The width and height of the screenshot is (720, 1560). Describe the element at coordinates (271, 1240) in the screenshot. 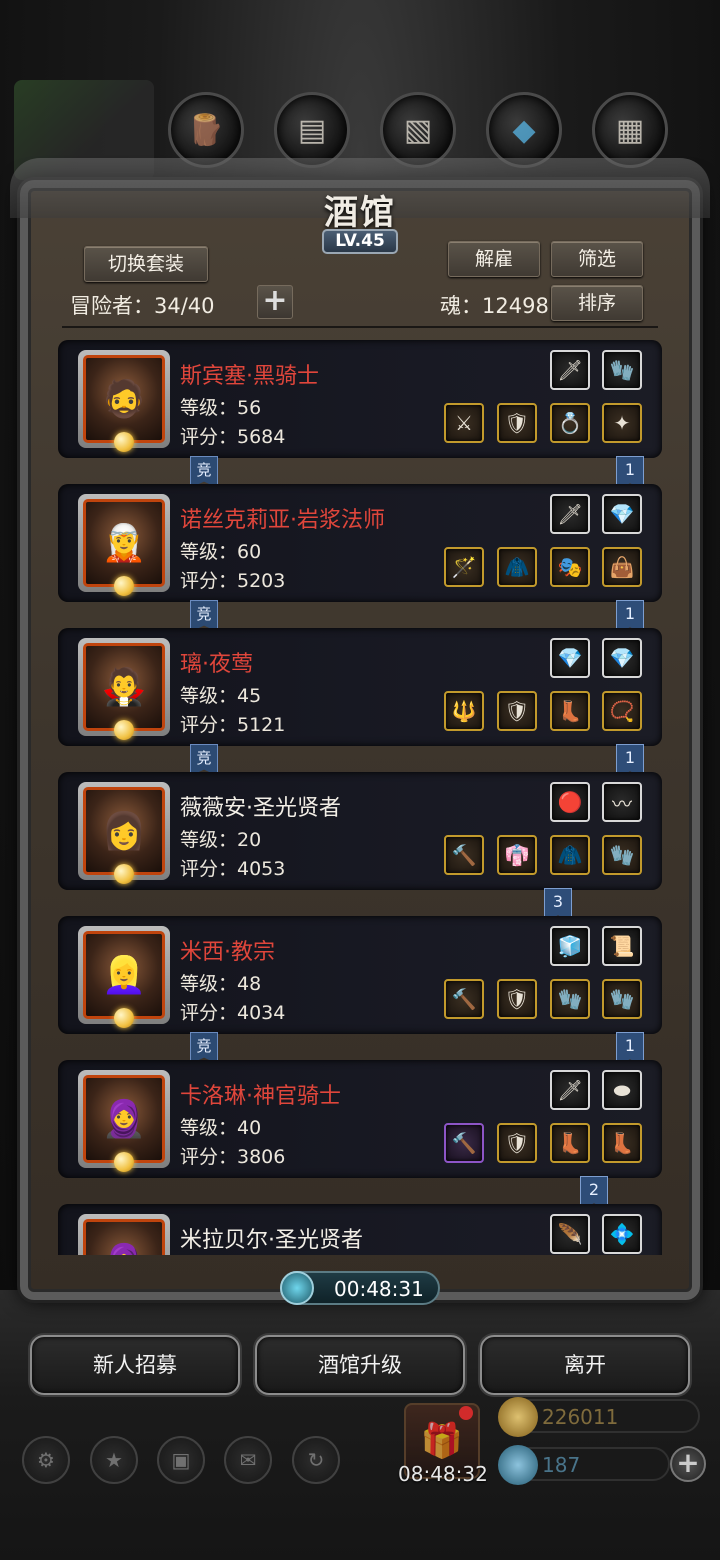

I see `hero-name: 米拉贝尔·圣光贤者` at that location.